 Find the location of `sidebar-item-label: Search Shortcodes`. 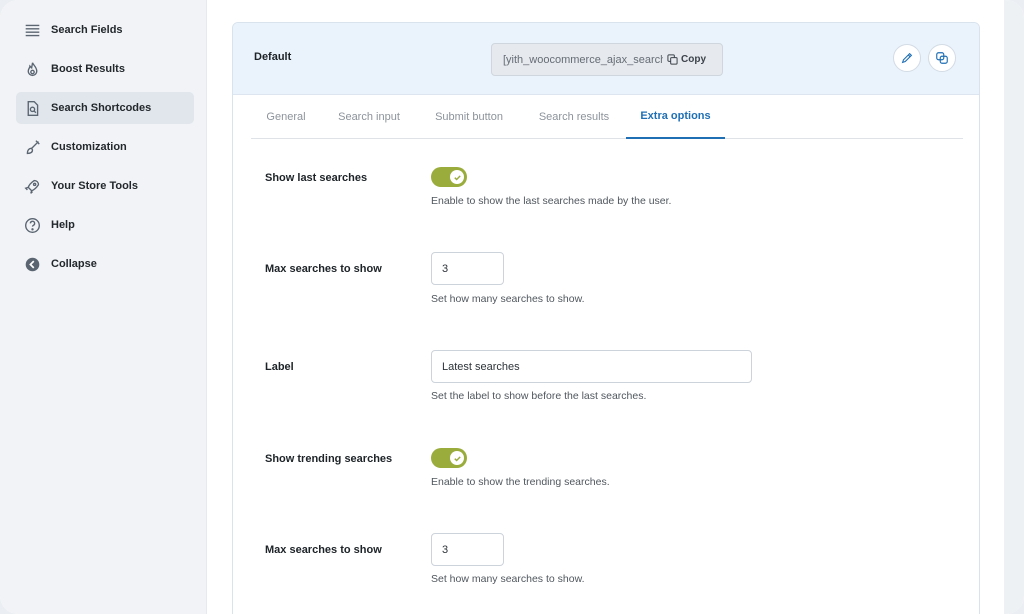

sidebar-item-label: Search Shortcodes is located at coordinates (101, 108).